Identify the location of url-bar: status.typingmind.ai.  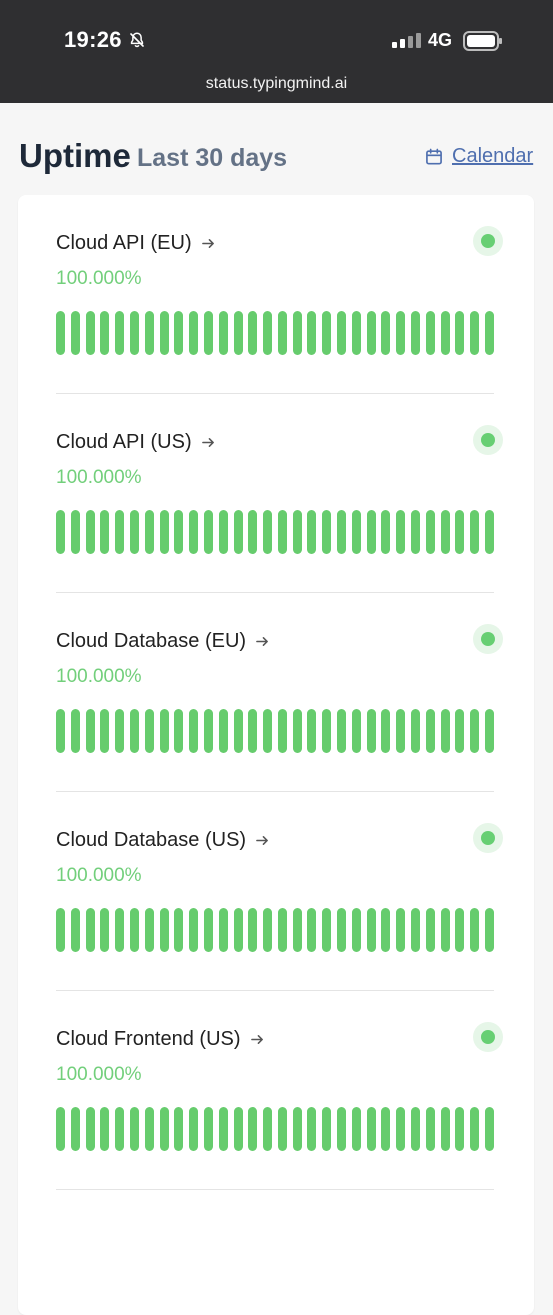
(276, 84).